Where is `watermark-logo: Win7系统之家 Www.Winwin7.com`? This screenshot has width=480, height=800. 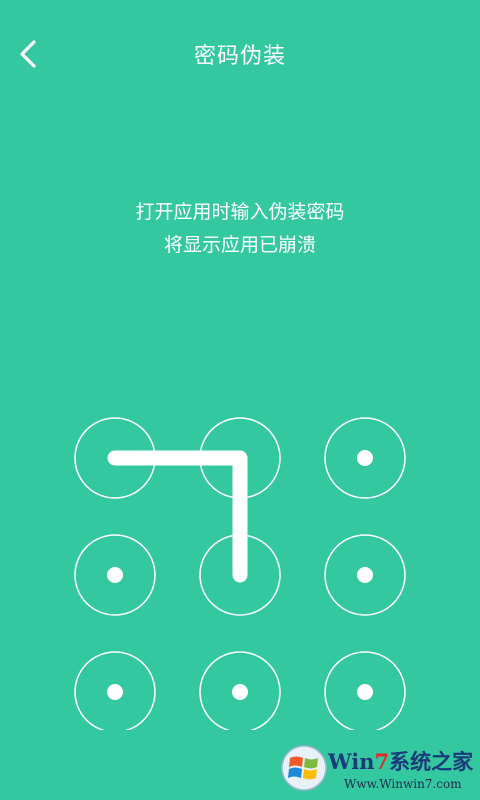 watermark-logo: Win7系统之家 Www.Winwin7.com is located at coordinates (378, 769).